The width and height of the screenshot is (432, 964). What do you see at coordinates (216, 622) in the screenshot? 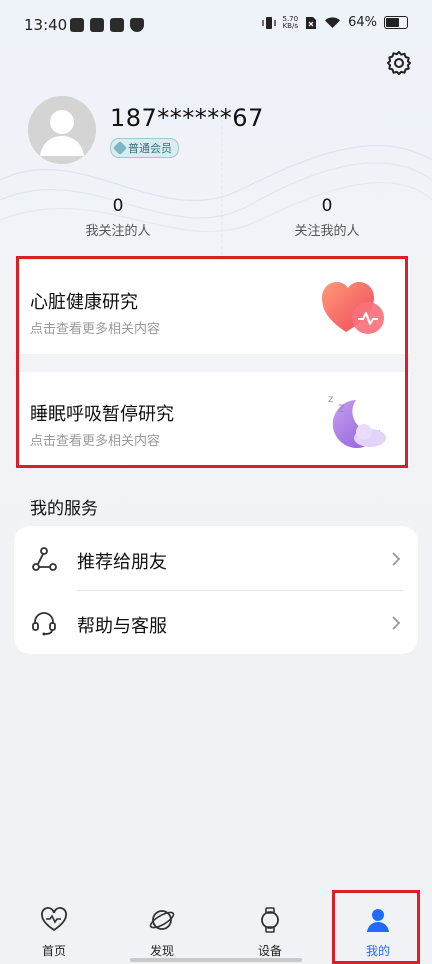
I see `help-support-row: 帮助与客服` at bounding box center [216, 622].